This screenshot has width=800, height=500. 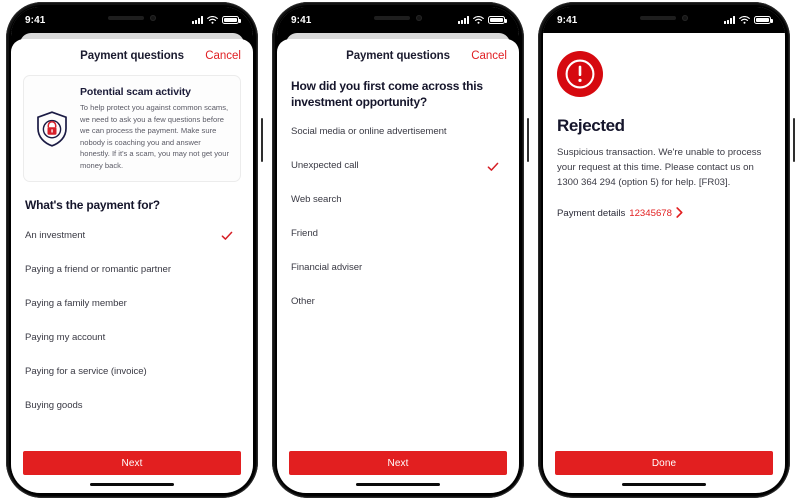 I want to click on option-label: Social media or online advertisement, so click(x=369, y=132).